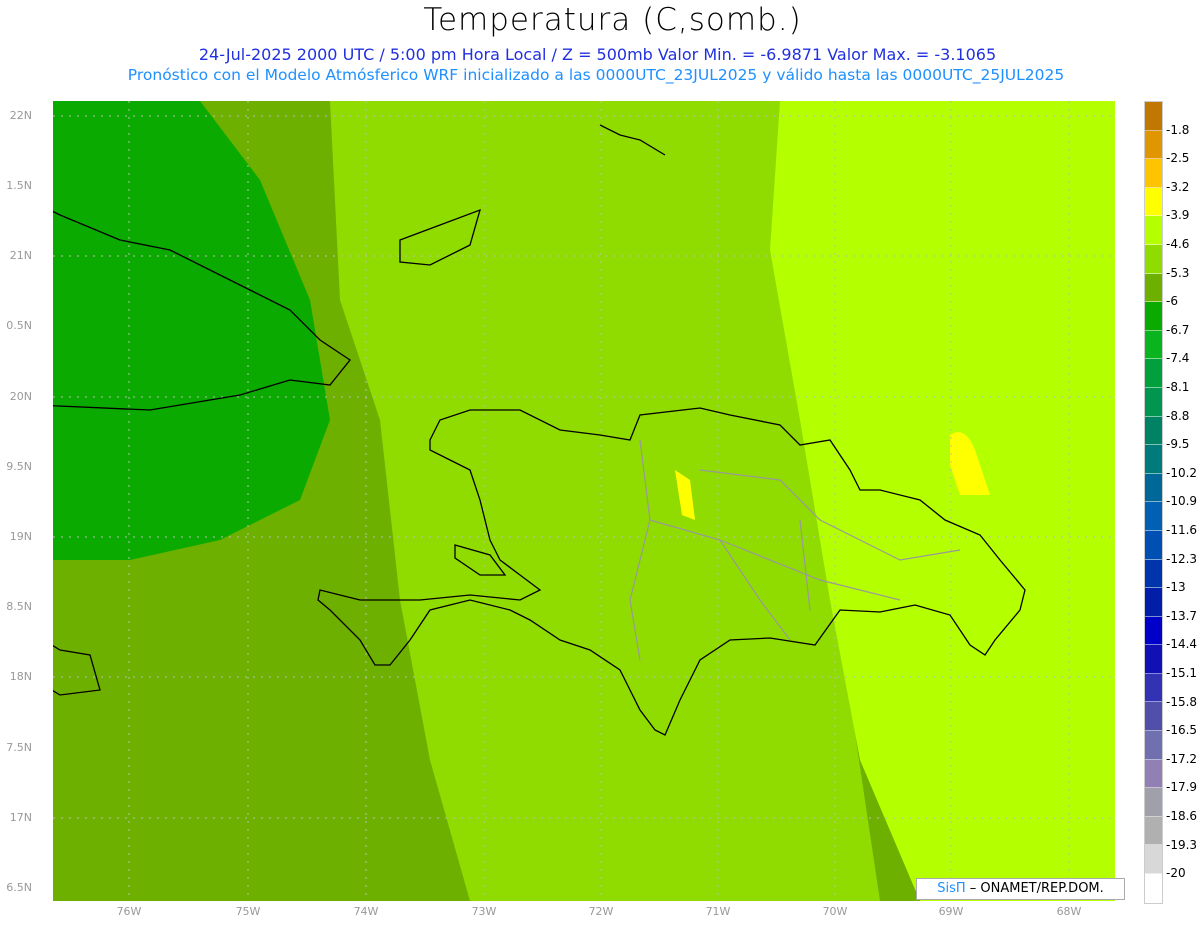 Image resolution: width=1200 pixels, height=927 pixels. What do you see at coordinates (20, 676) in the screenshot?
I see `lat-label: 18N` at bounding box center [20, 676].